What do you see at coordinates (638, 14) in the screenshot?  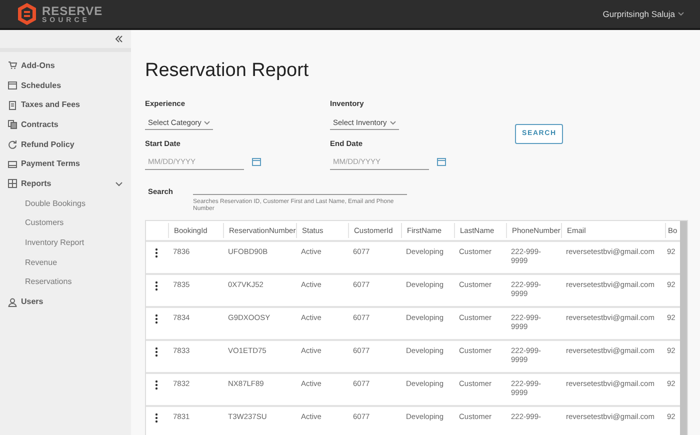 I see `user-menu: Gurpritsingh Saluja` at bounding box center [638, 14].